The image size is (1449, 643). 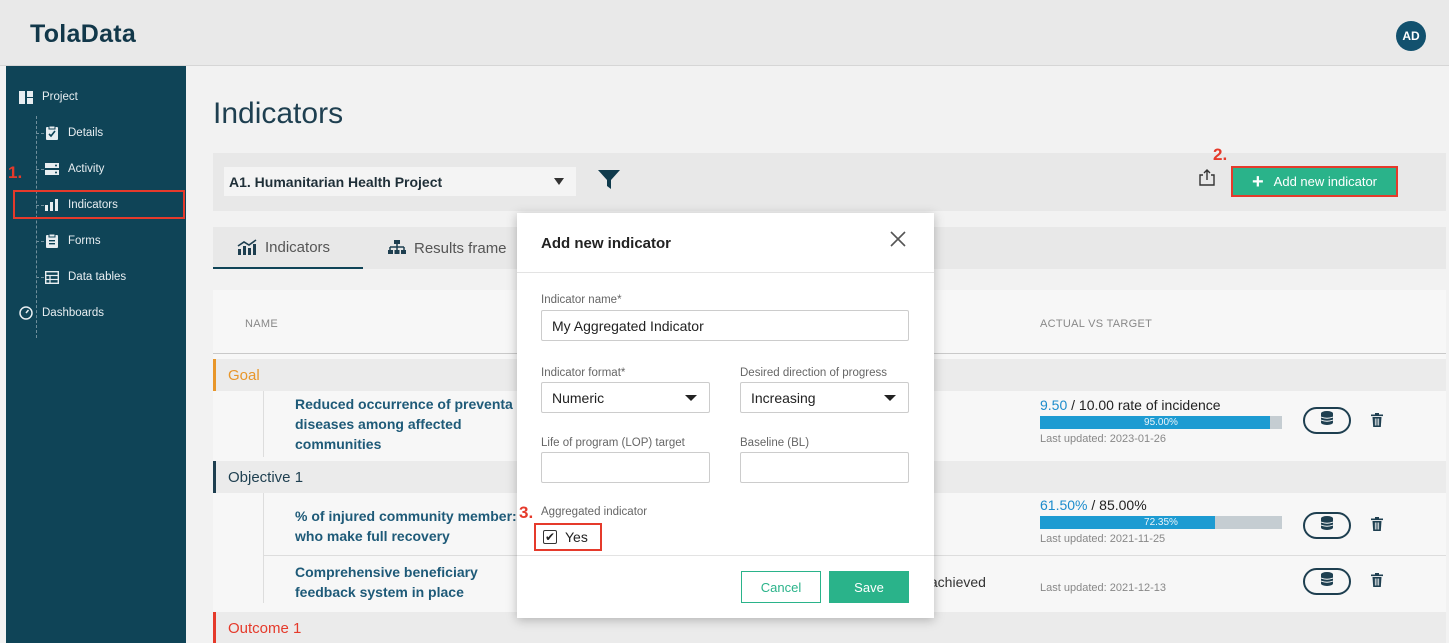 What do you see at coordinates (86, 133) in the screenshot?
I see `sidebar-item-label: Details` at bounding box center [86, 133].